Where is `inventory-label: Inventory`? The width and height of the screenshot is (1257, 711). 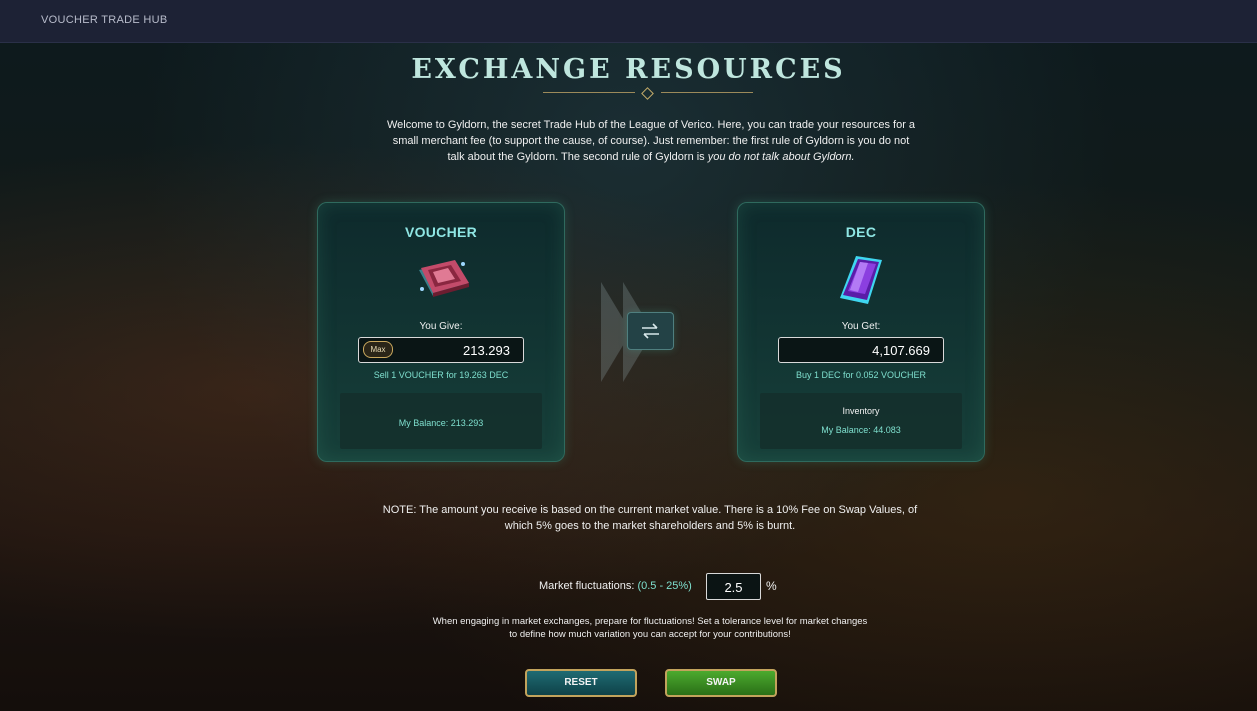
inventory-label: Inventory is located at coordinates (861, 411).